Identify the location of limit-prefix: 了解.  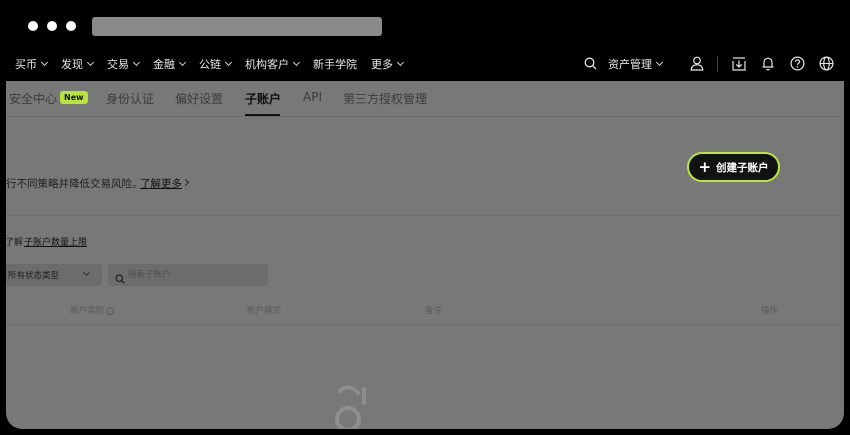
(15, 243).